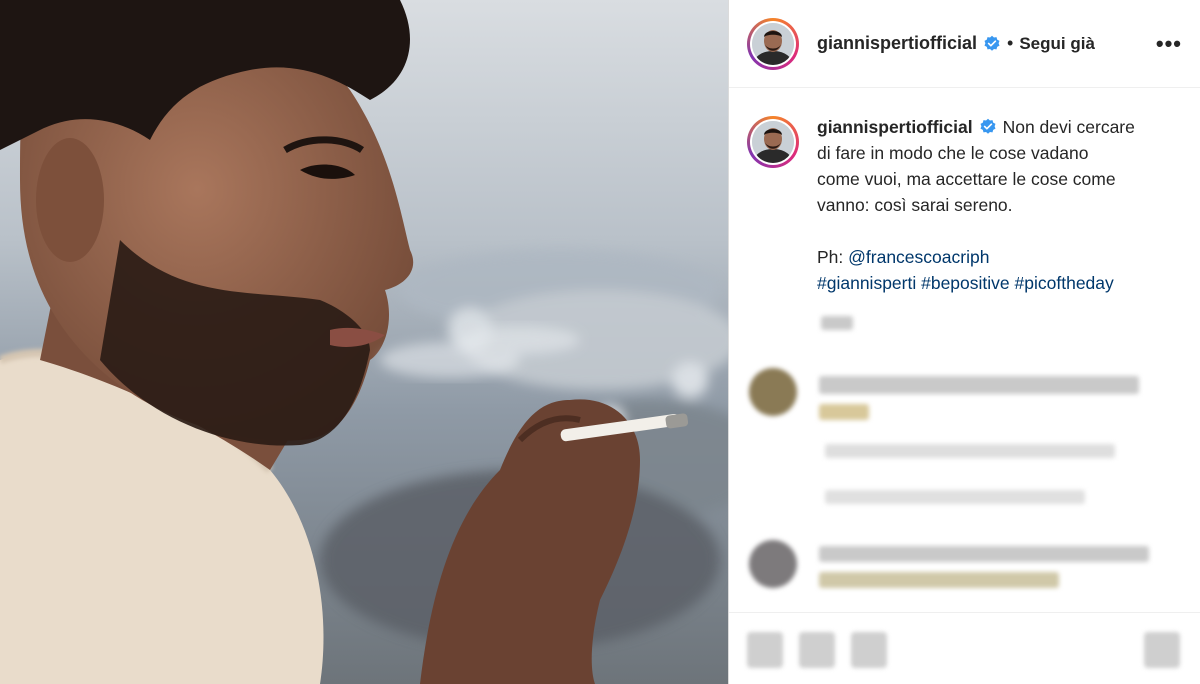 This screenshot has height=684, width=1200. I want to click on like-icon, so click(765, 650).